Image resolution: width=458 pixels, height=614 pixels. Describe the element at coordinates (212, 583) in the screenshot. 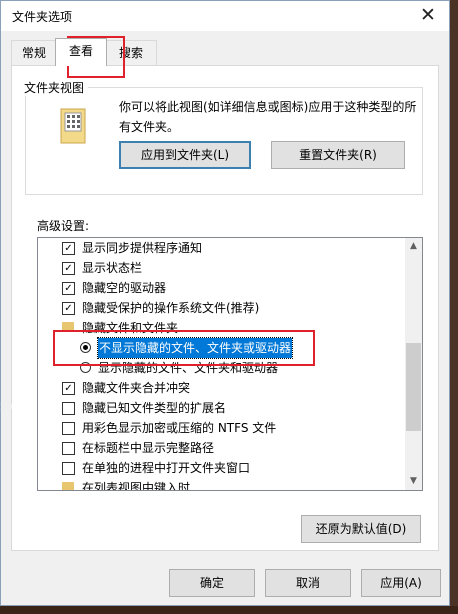

I see `ok-button: 确定` at that location.